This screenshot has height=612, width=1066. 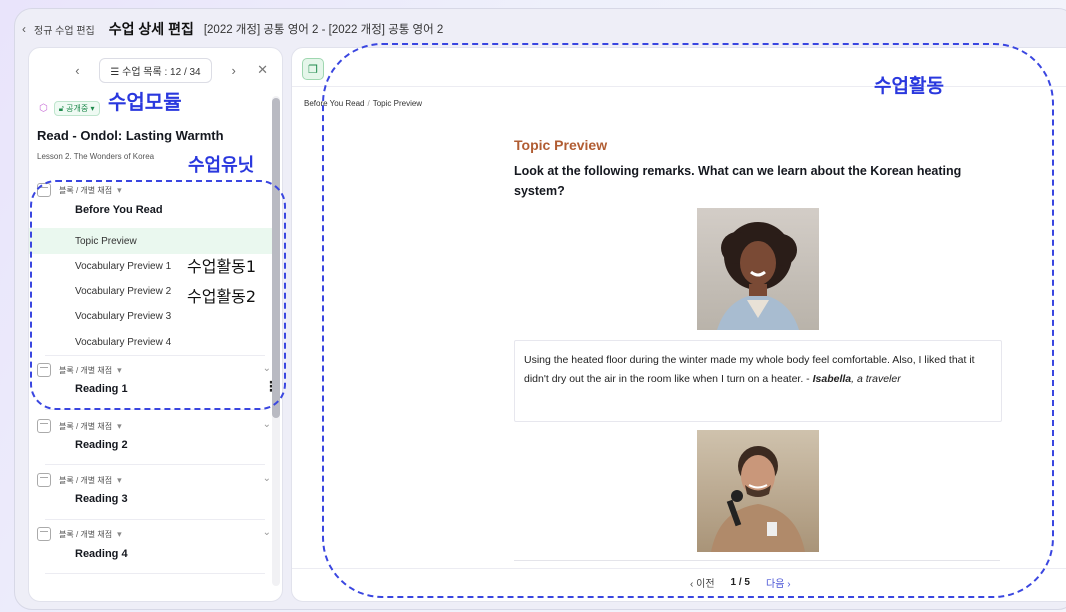 I want to click on activity-annotation-label: 수업활동, so click(x=909, y=86).